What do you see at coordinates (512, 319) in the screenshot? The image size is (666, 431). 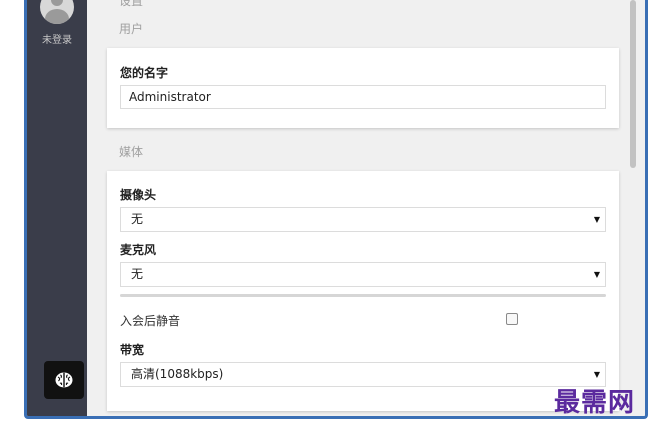 I see `mute-on-join-checkbox` at bounding box center [512, 319].